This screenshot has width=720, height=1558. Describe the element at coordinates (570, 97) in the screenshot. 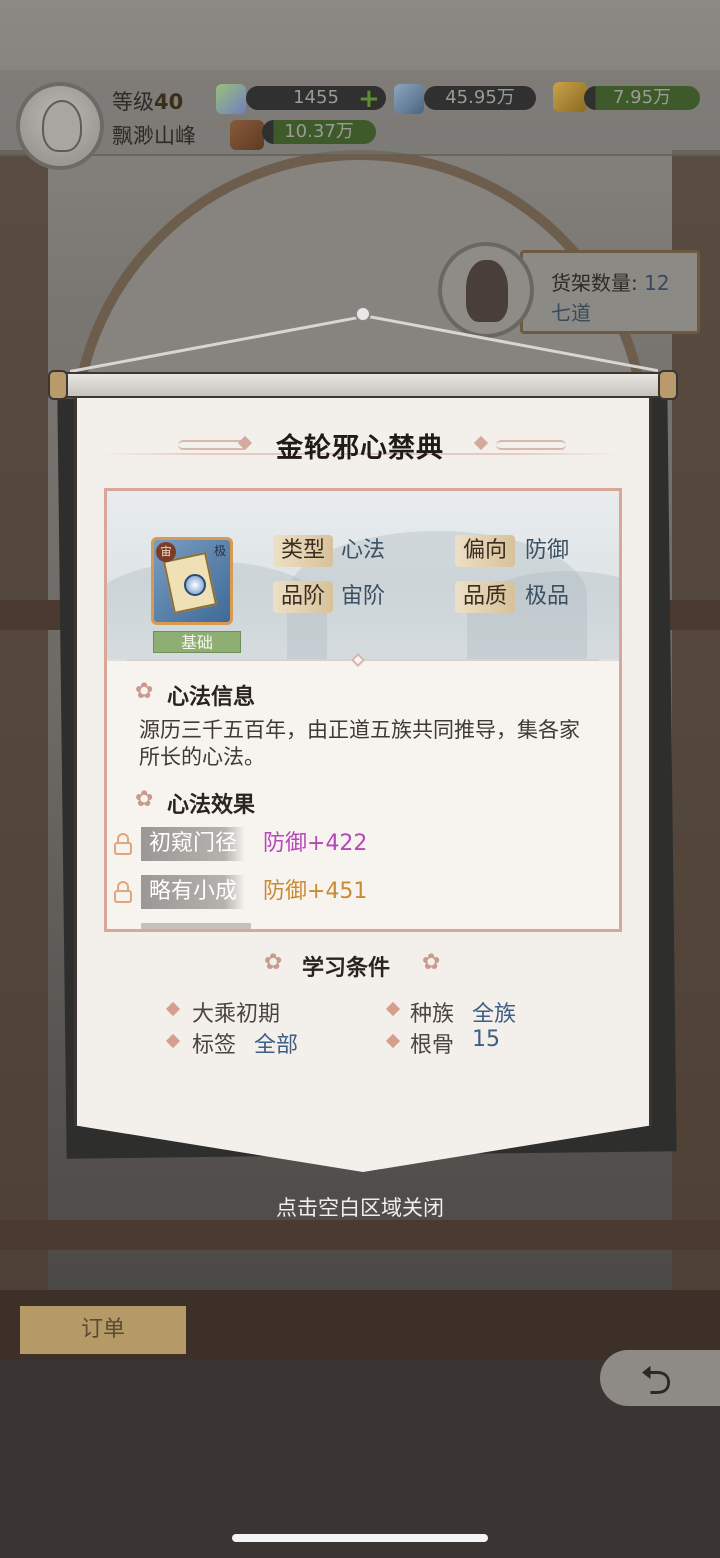

I see `gold-ingot-icon` at that location.